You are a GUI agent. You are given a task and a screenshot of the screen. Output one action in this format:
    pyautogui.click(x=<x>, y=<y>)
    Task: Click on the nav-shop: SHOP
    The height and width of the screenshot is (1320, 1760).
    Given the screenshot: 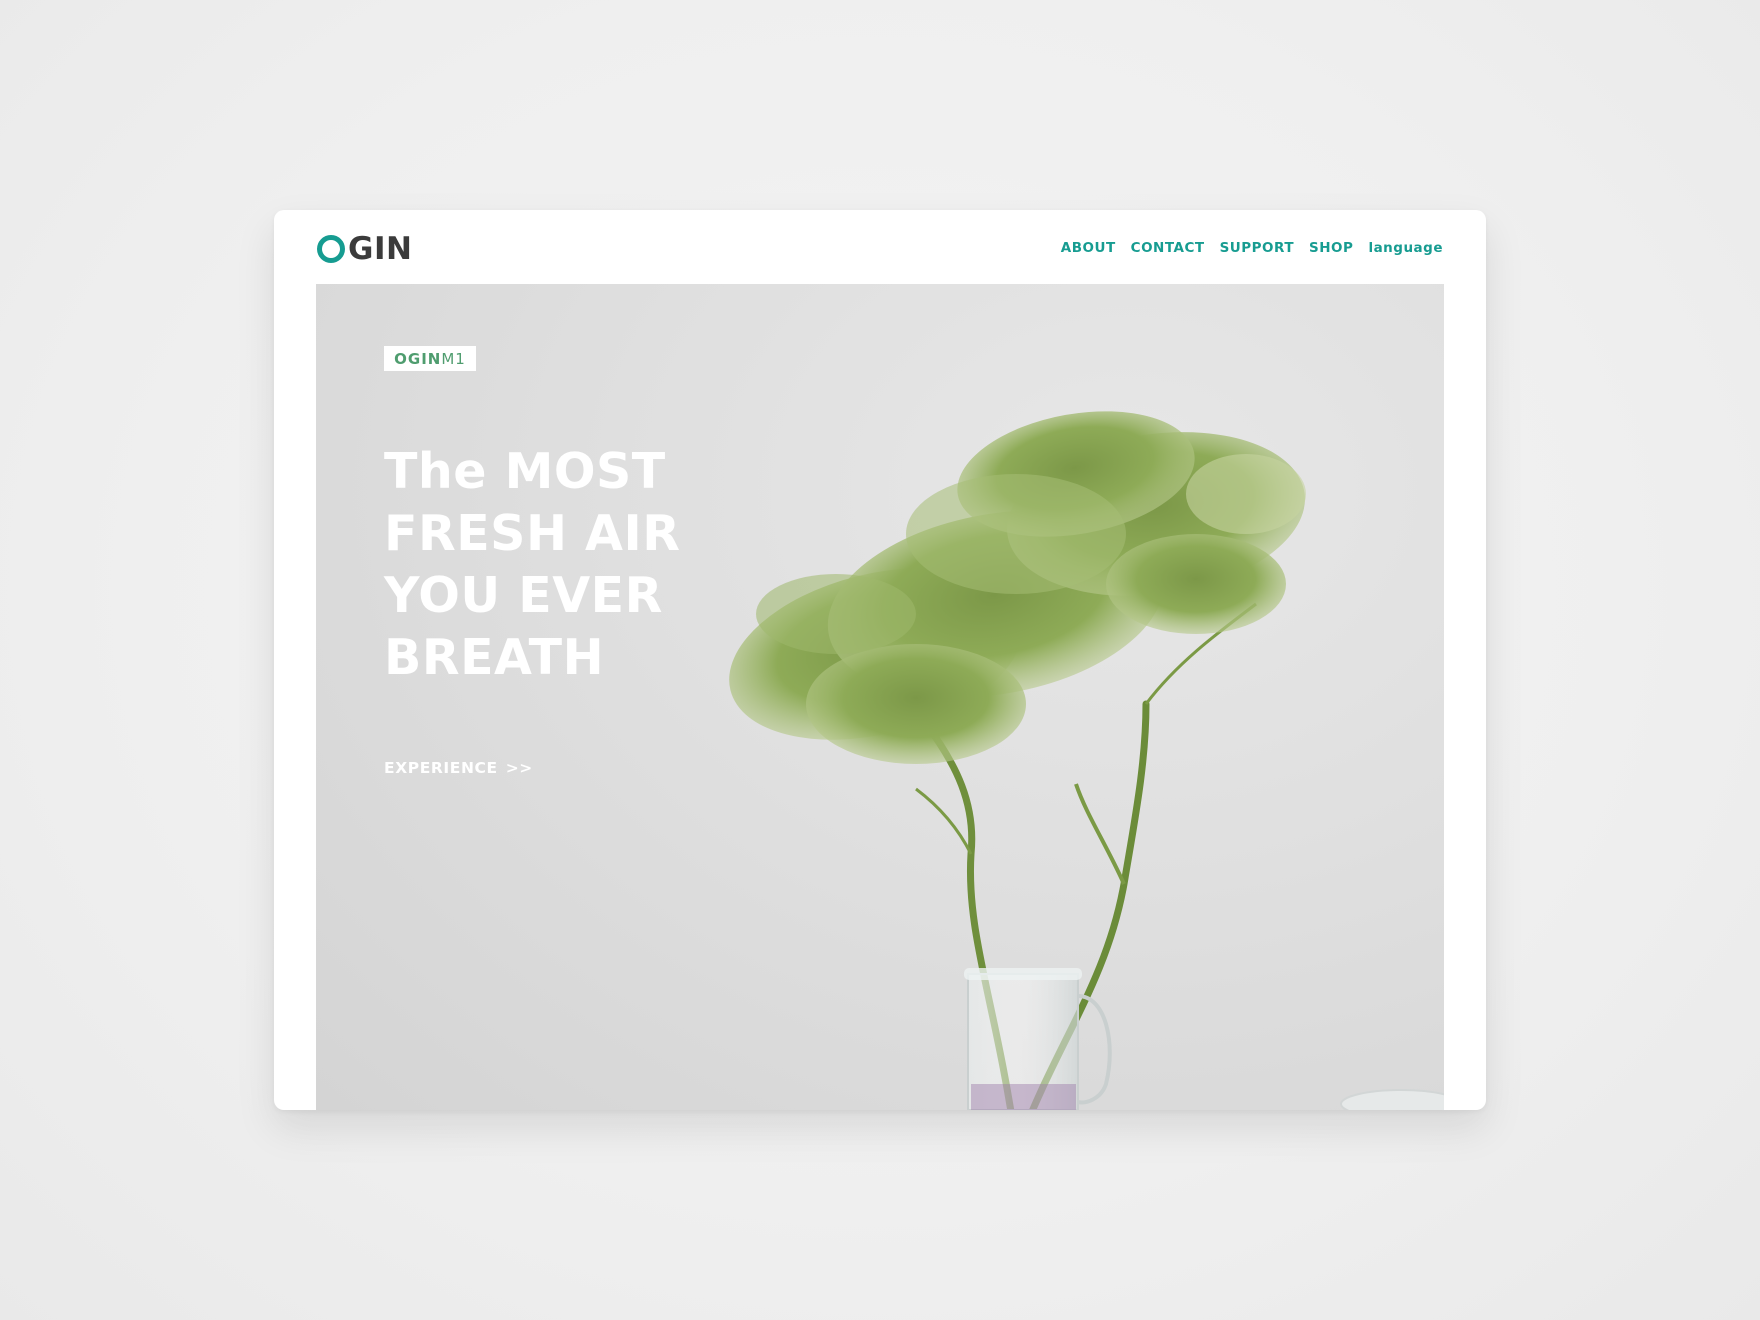 What is the action you would take?
    pyautogui.click(x=1331, y=248)
    